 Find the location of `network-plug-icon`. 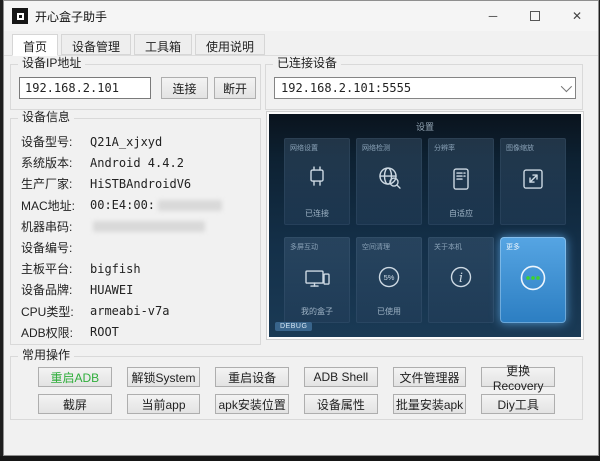

network-plug-icon is located at coordinates (317, 176).